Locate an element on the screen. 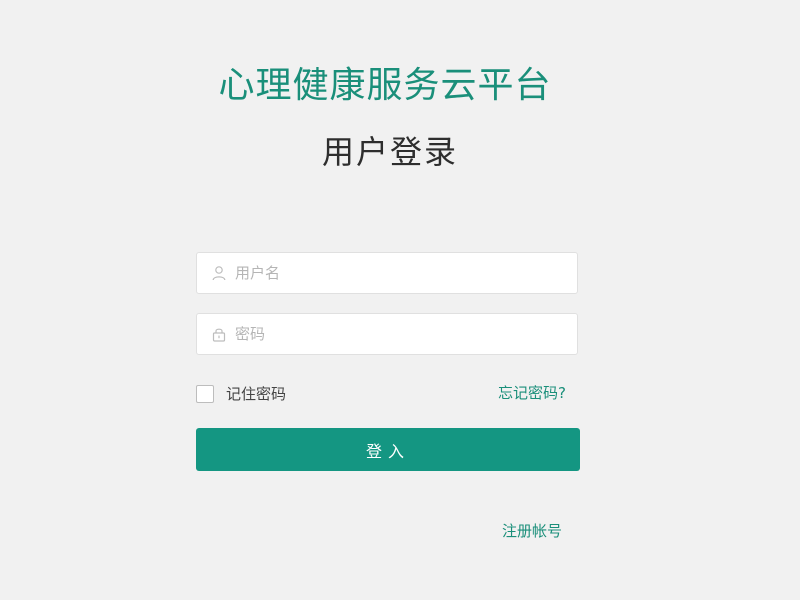 The image size is (800, 600). register-account-link: 注册帐号 is located at coordinates (532, 530).